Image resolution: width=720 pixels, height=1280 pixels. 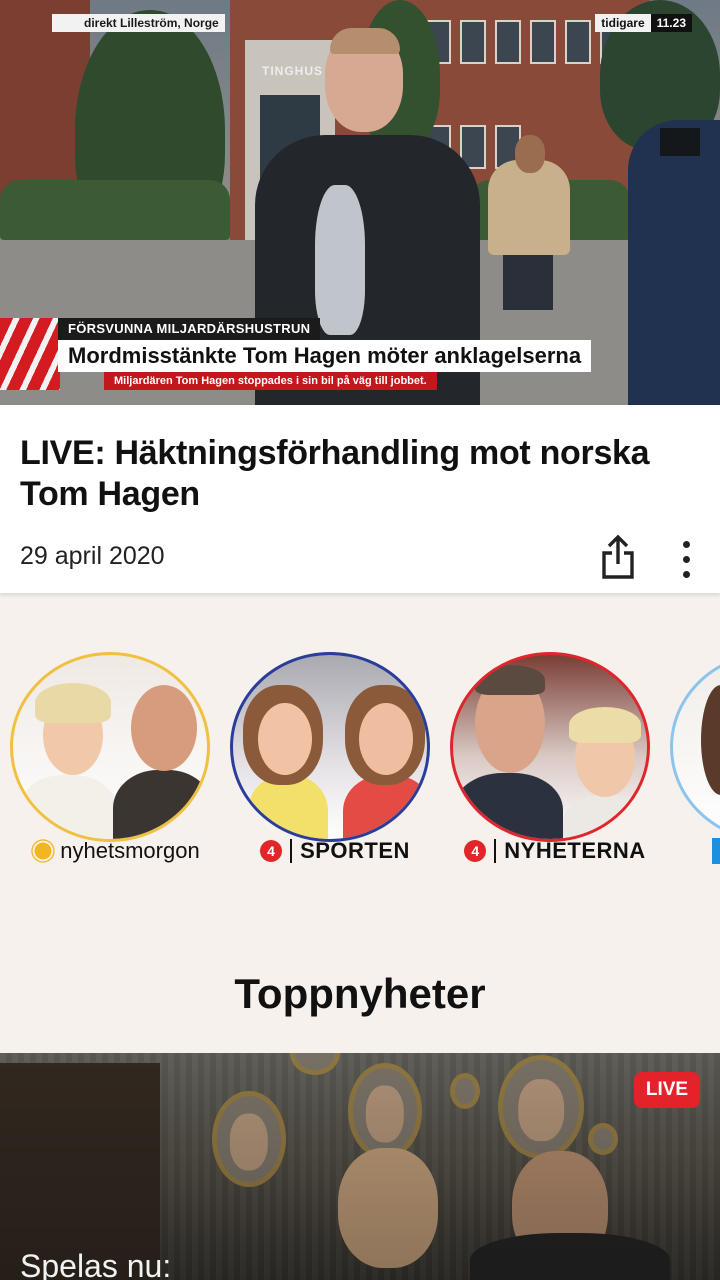 What do you see at coordinates (330, 760) in the screenshot?
I see `program-sporten: 4 SPORTEN` at bounding box center [330, 760].